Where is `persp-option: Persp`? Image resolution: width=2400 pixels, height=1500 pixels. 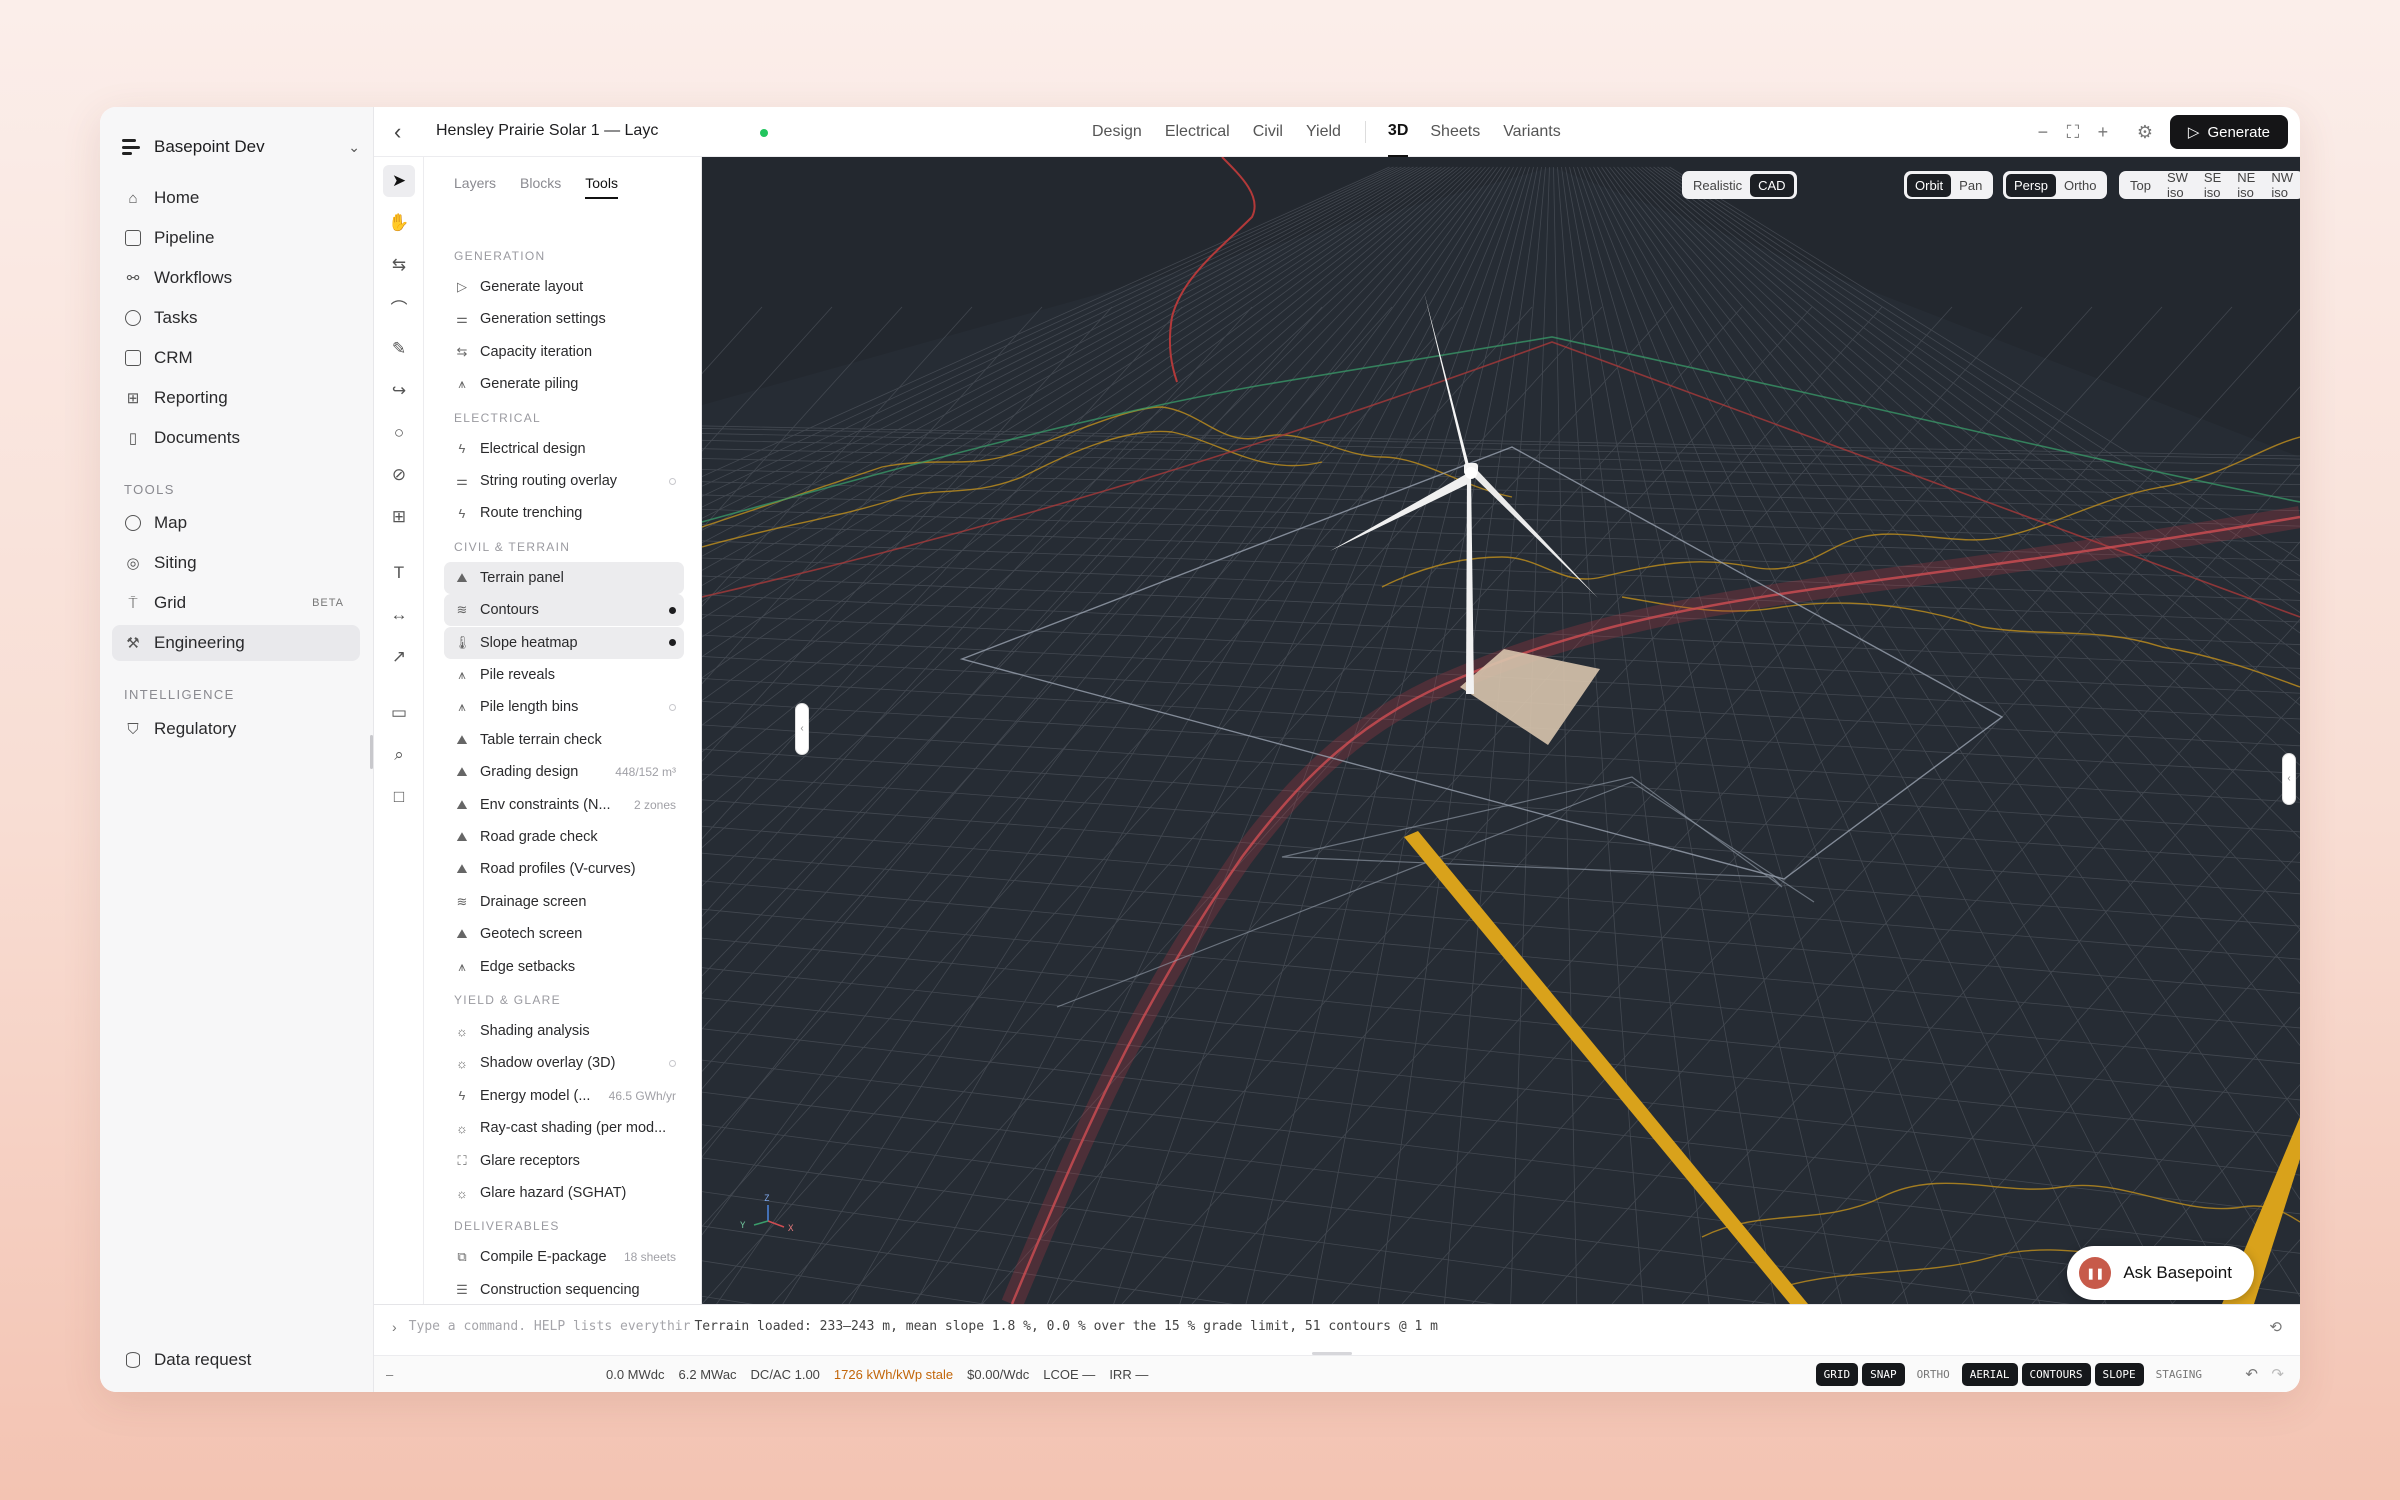 persp-option: Persp is located at coordinates (2031, 185).